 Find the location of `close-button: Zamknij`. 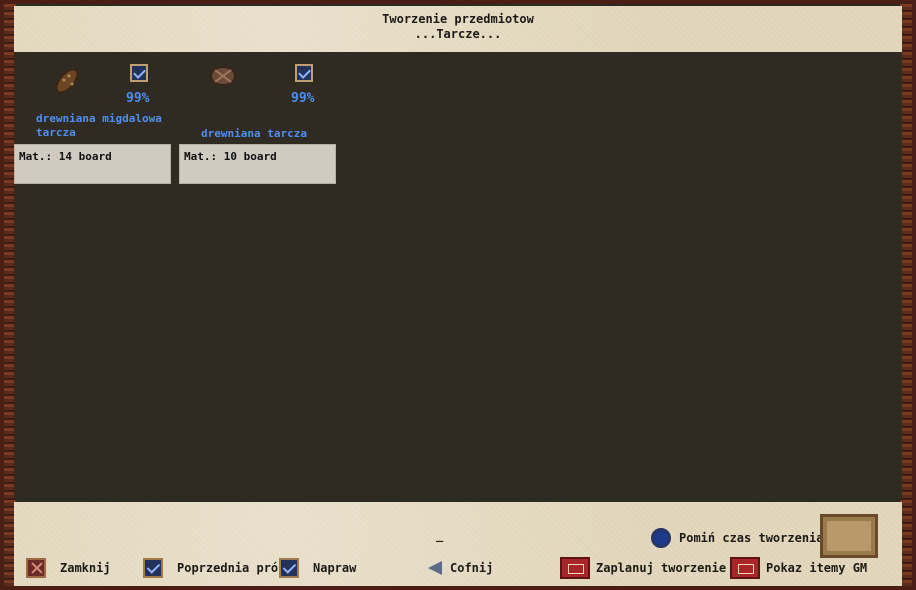

close-button: Zamknij is located at coordinates (68, 568).